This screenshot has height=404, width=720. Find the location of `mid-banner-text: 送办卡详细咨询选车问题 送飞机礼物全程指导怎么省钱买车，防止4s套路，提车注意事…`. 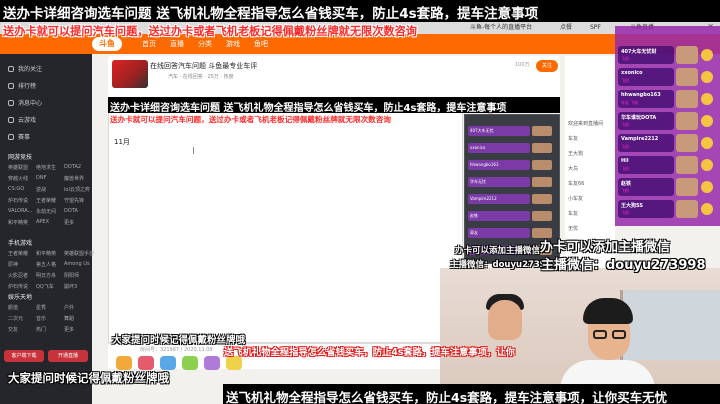

mid-banner-text: 送办卡详细咨询选车问题 送飞机礼物全程指导怎么省钱买车，防止4s套路，提车注意事… is located at coordinates (308, 108).